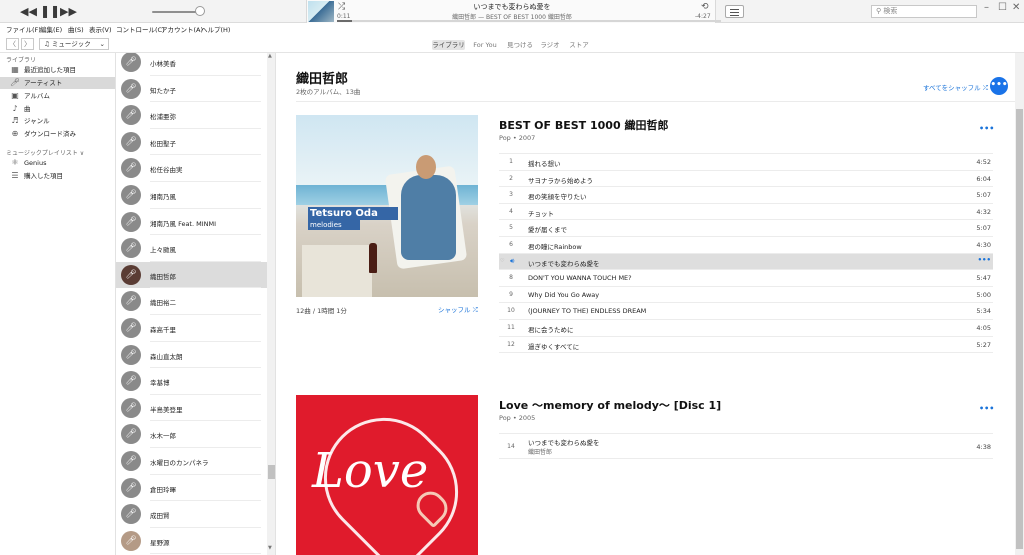  Describe the element at coordinates (191, 434) in the screenshot. I see `artist-list-item: 🎤︎ 水木一郎` at that location.